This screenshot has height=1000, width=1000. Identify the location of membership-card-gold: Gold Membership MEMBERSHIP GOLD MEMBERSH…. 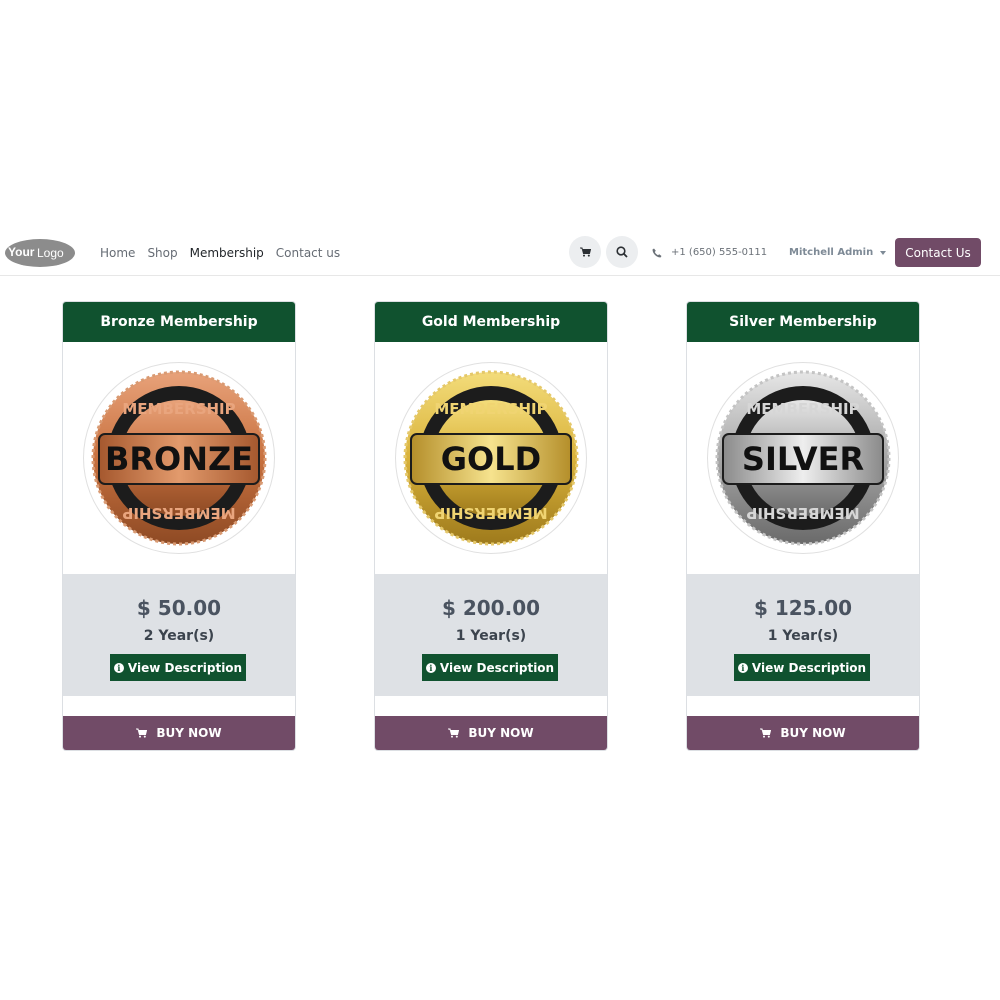
(491, 526).